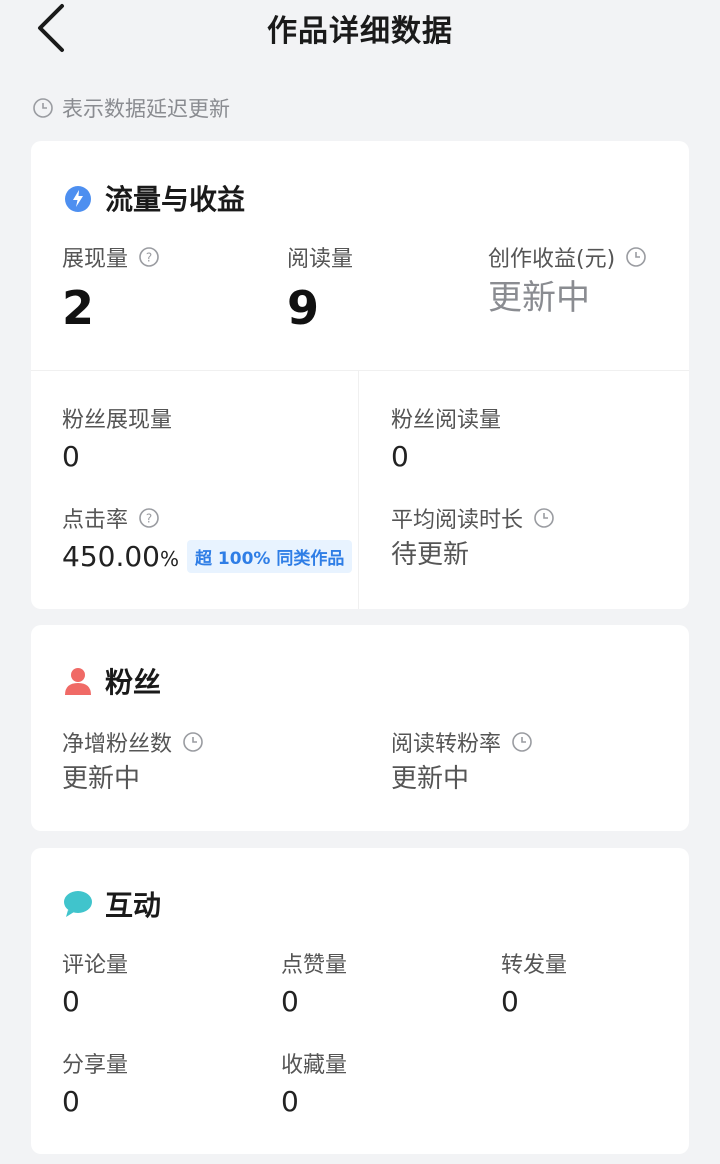 The height and width of the screenshot is (1164, 720). What do you see at coordinates (314, 983) in the screenshot?
I see `likes-metric: 点赞量 0` at bounding box center [314, 983].